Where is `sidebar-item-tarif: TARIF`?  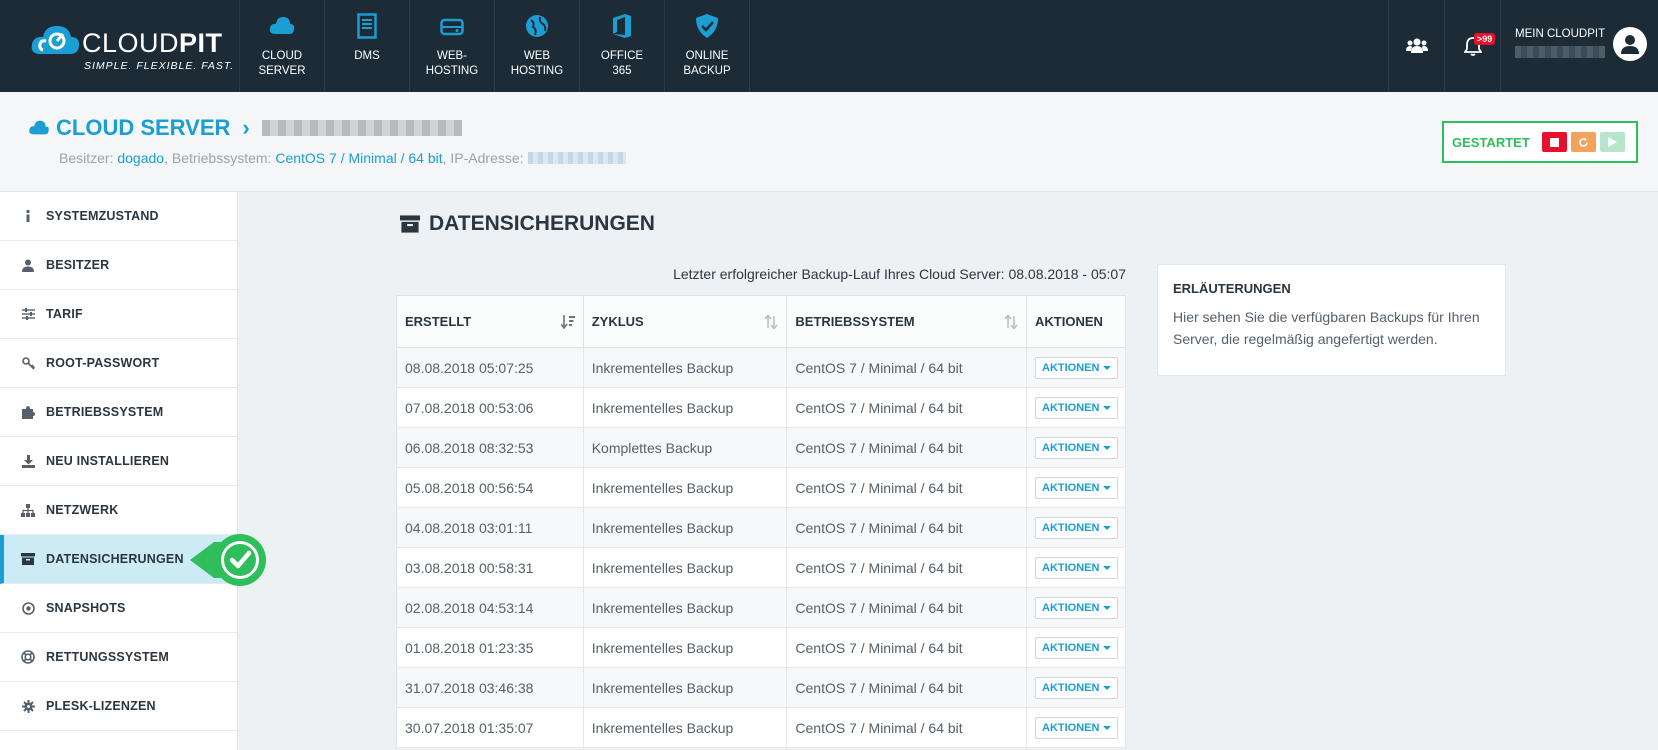 sidebar-item-tarif: TARIF is located at coordinates (118, 314).